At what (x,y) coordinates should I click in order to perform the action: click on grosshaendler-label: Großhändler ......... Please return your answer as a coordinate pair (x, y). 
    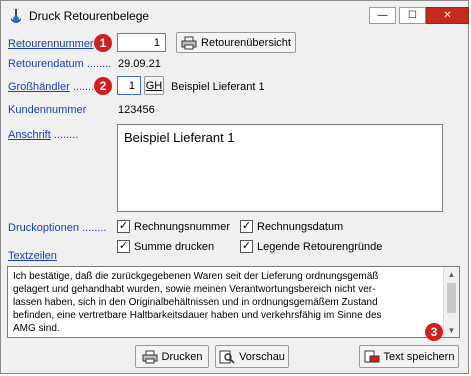
    Looking at the image, I should click on (53, 87).